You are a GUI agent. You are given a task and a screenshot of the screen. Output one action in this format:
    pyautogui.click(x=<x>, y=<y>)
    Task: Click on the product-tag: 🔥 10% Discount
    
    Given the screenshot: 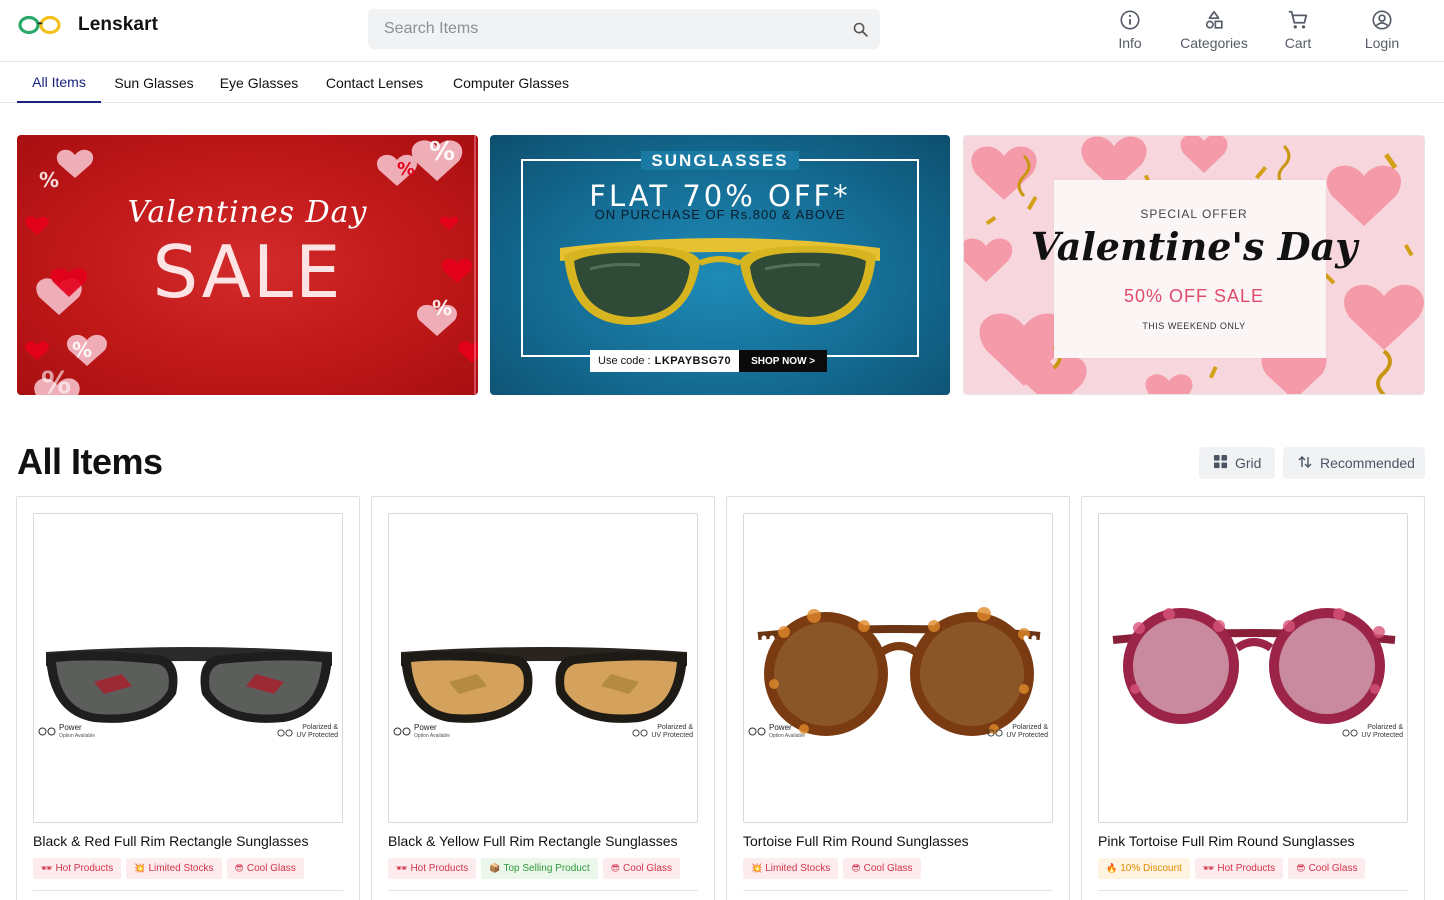 What is the action you would take?
    pyautogui.click(x=1144, y=868)
    